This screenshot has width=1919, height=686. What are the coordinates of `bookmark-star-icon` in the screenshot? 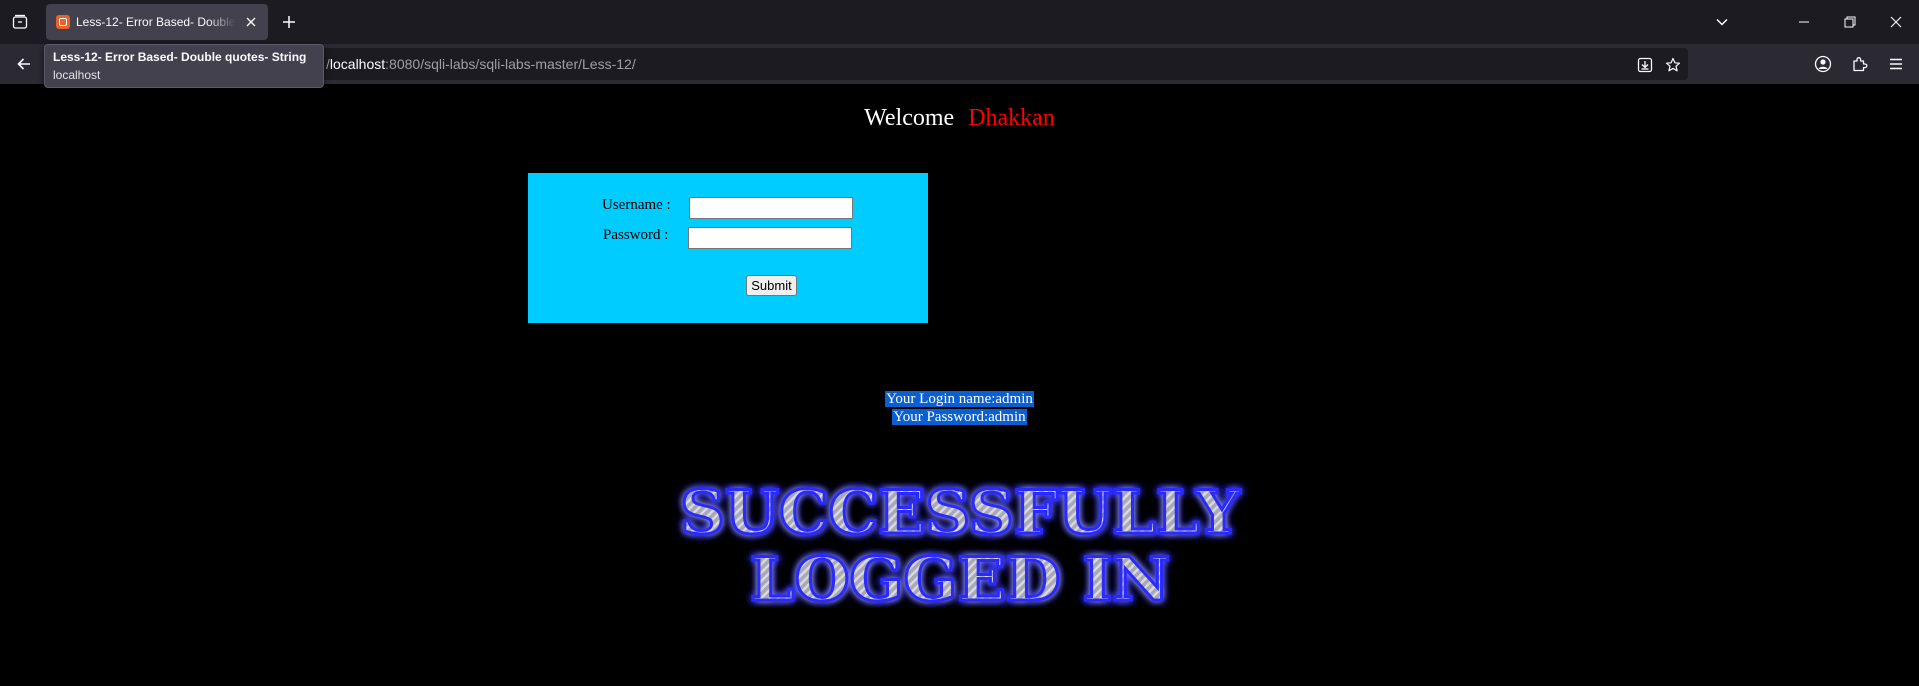 It's located at (1673, 65).